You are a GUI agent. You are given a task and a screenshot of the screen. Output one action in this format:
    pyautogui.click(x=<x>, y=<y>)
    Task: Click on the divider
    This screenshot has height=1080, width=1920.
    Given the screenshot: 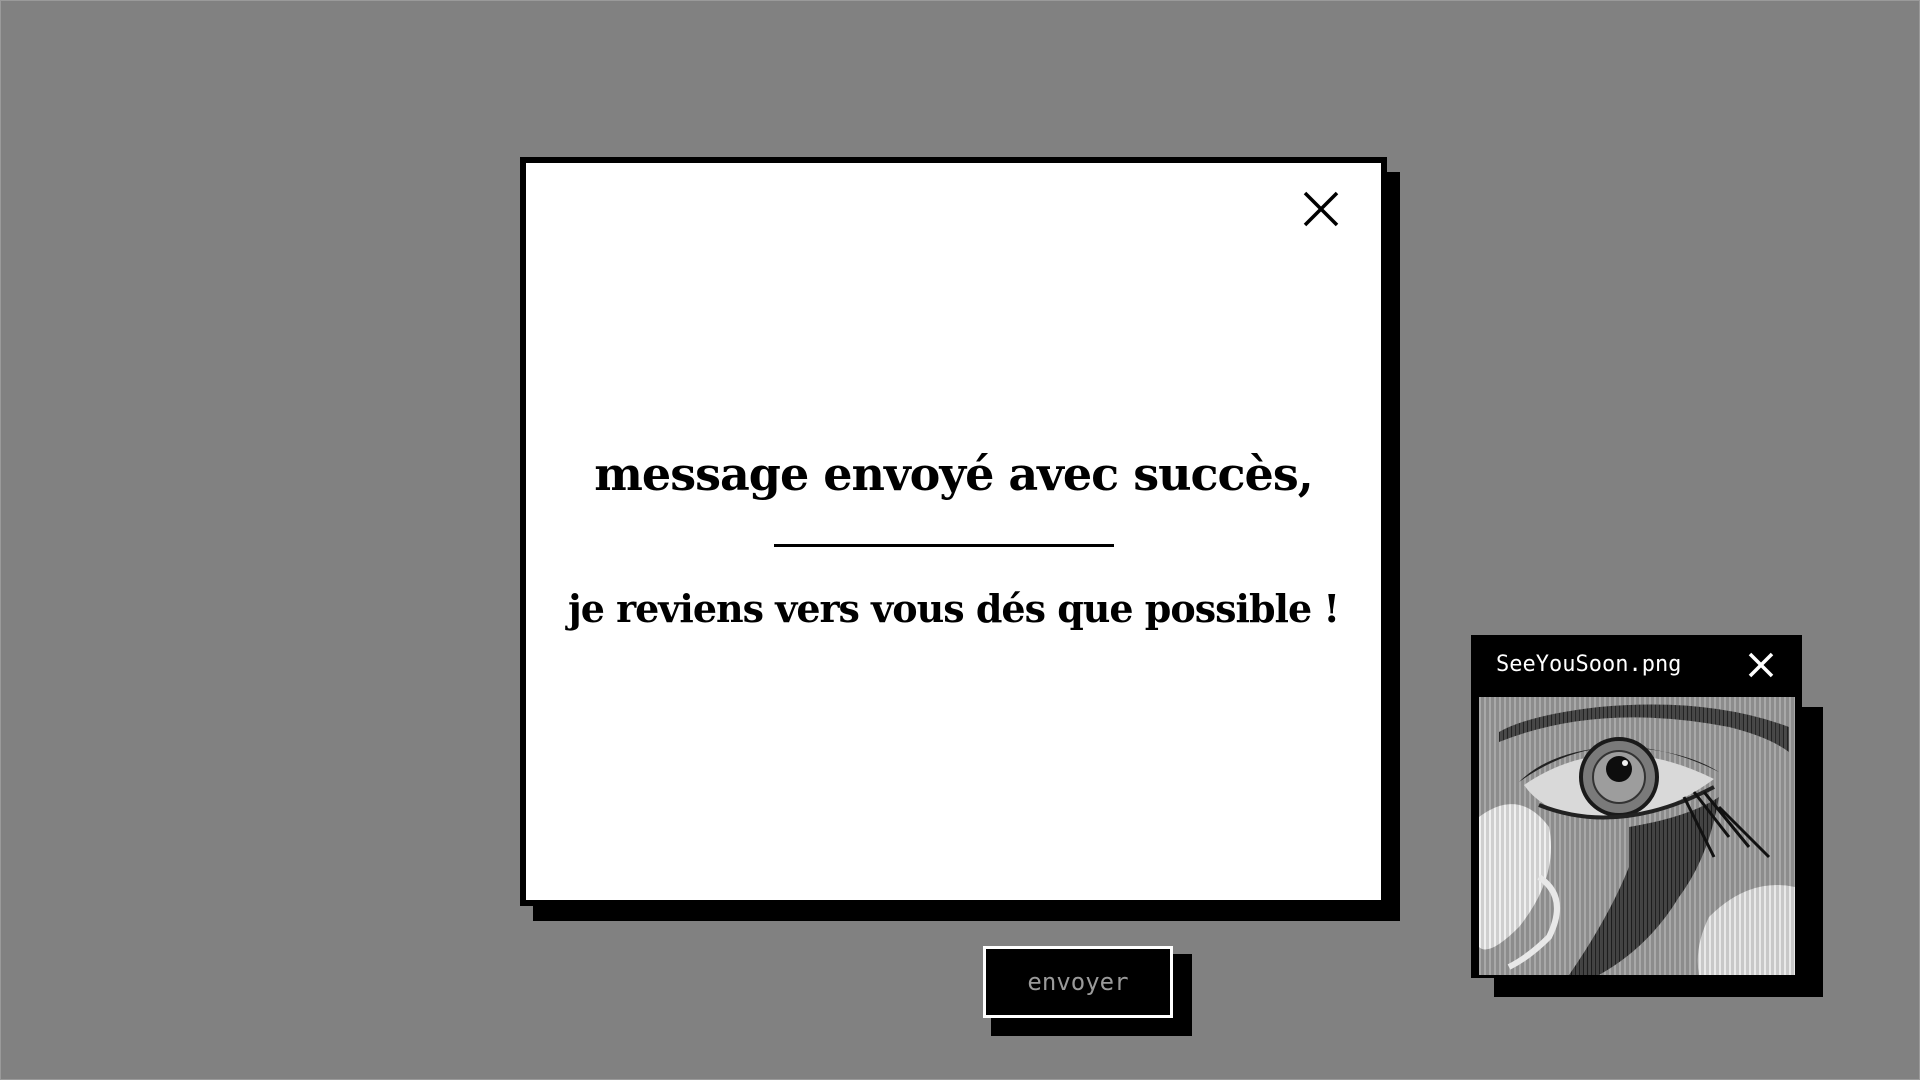 What is the action you would take?
    pyautogui.click(x=944, y=545)
    